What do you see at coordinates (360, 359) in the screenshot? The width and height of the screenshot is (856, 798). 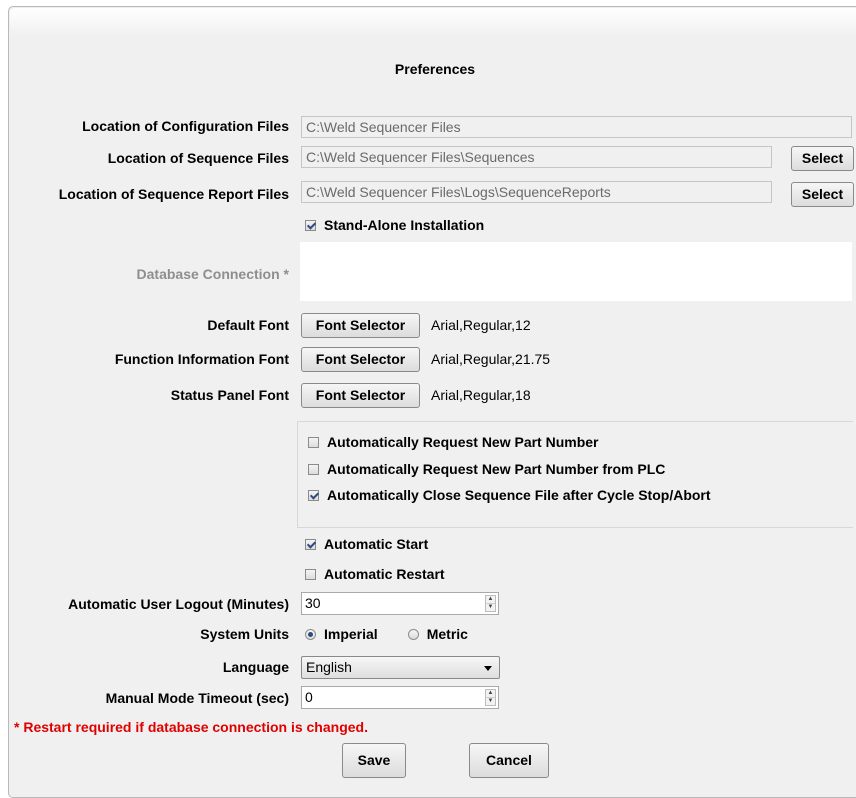 I see `function-font-selector-button: Font Selector` at bounding box center [360, 359].